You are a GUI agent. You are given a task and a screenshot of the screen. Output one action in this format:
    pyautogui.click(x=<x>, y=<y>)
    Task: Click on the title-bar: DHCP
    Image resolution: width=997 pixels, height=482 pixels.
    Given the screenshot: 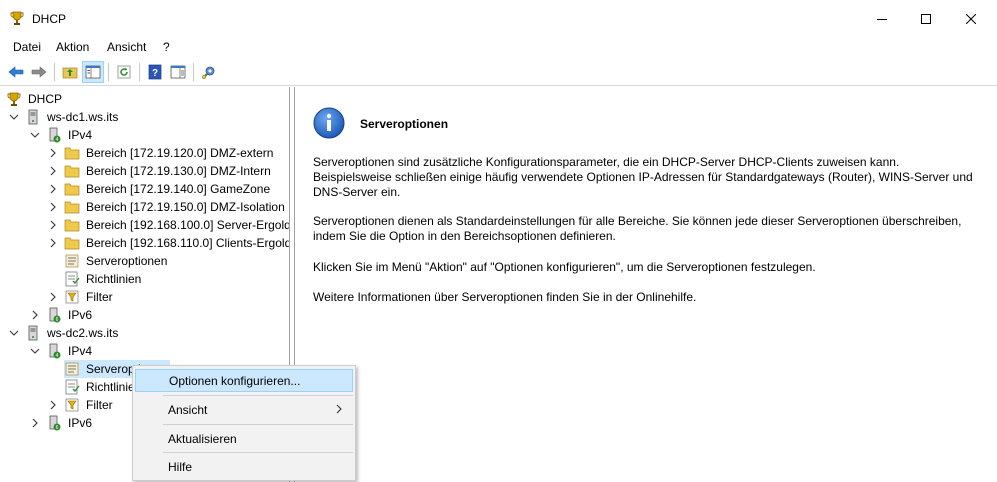 What is the action you would take?
    pyautogui.click(x=498, y=19)
    